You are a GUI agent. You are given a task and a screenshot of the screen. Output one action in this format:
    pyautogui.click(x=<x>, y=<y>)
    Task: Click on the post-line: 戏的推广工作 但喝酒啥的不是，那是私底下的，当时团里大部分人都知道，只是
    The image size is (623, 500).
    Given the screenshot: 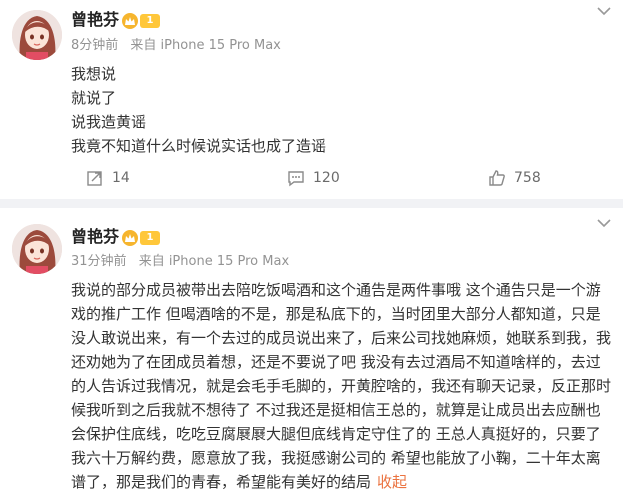 What is the action you would take?
    pyautogui.click(x=336, y=314)
    